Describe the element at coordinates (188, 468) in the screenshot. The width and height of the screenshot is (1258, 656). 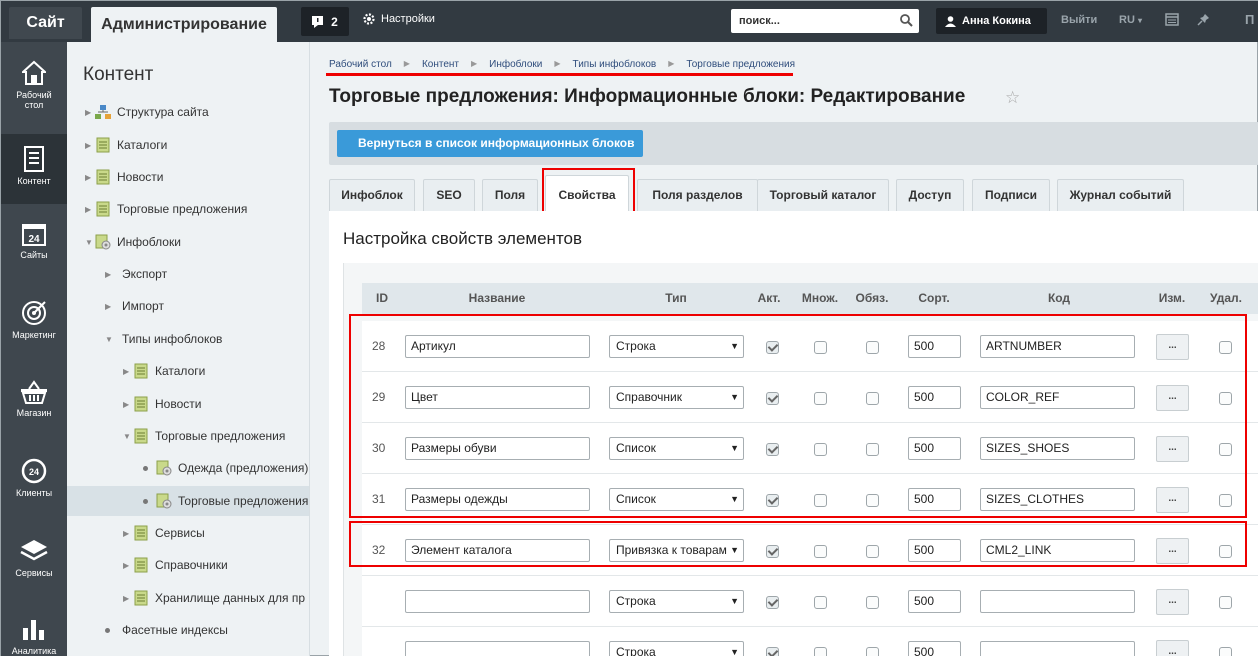
I see `sidebar-item-clothes-offers: Одежда (предложения)` at that location.